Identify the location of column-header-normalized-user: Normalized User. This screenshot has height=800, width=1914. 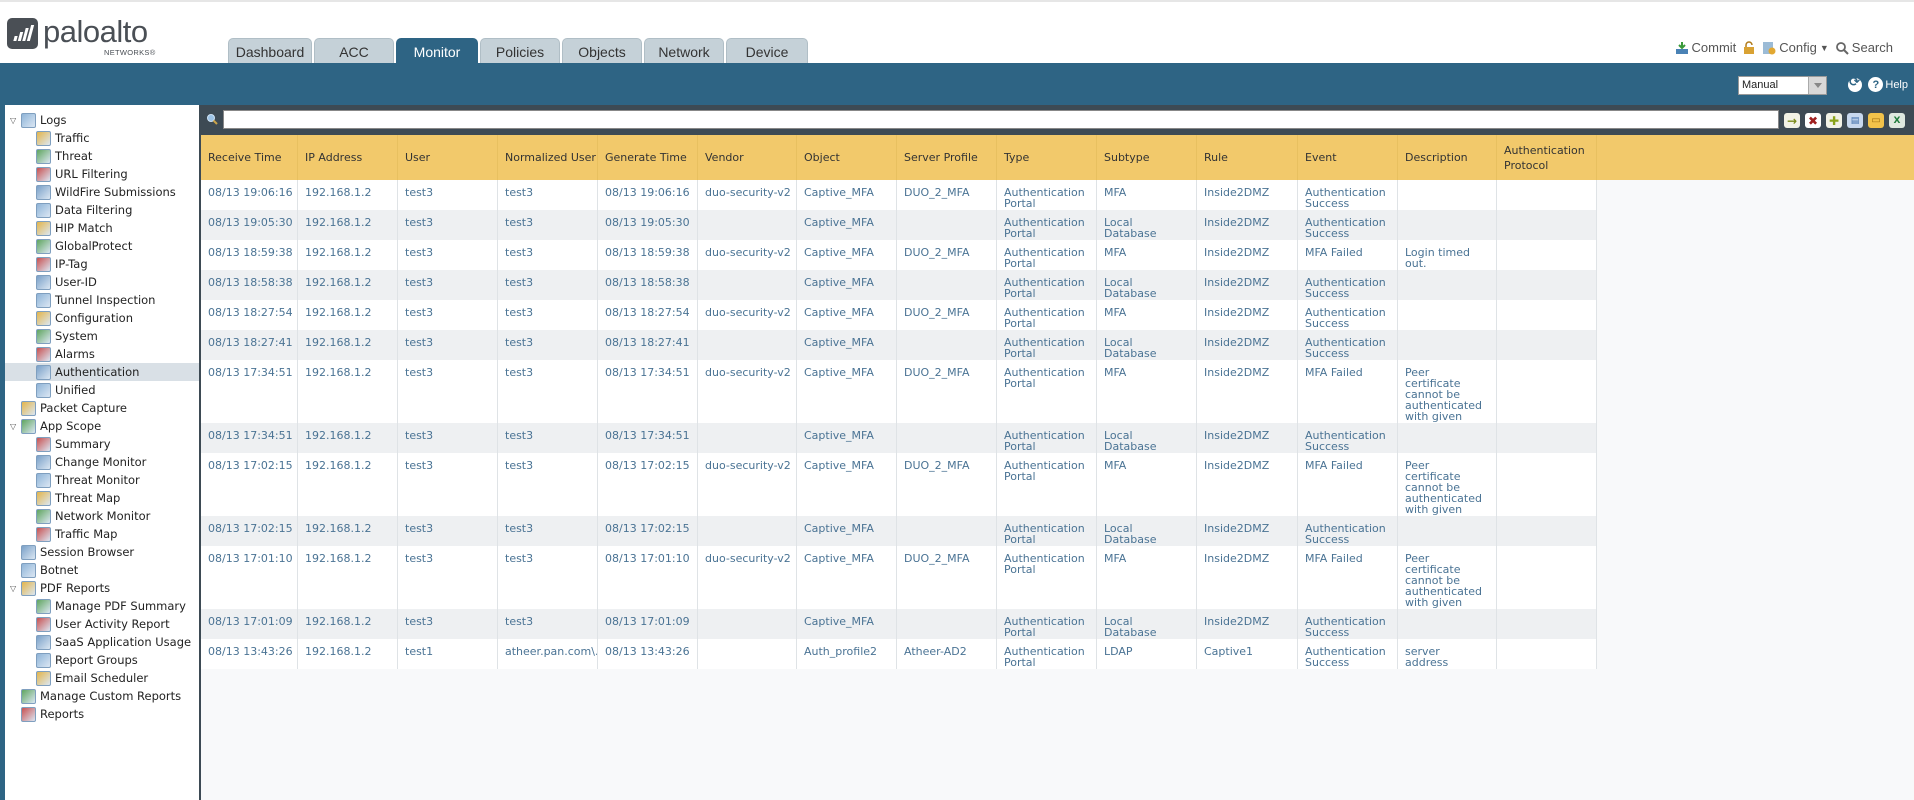
(548, 157).